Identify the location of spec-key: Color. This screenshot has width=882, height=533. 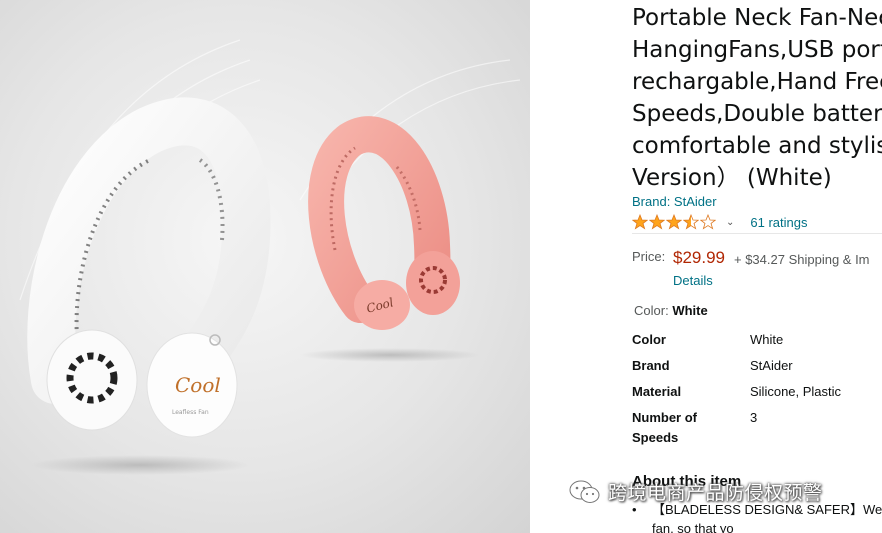
(649, 339).